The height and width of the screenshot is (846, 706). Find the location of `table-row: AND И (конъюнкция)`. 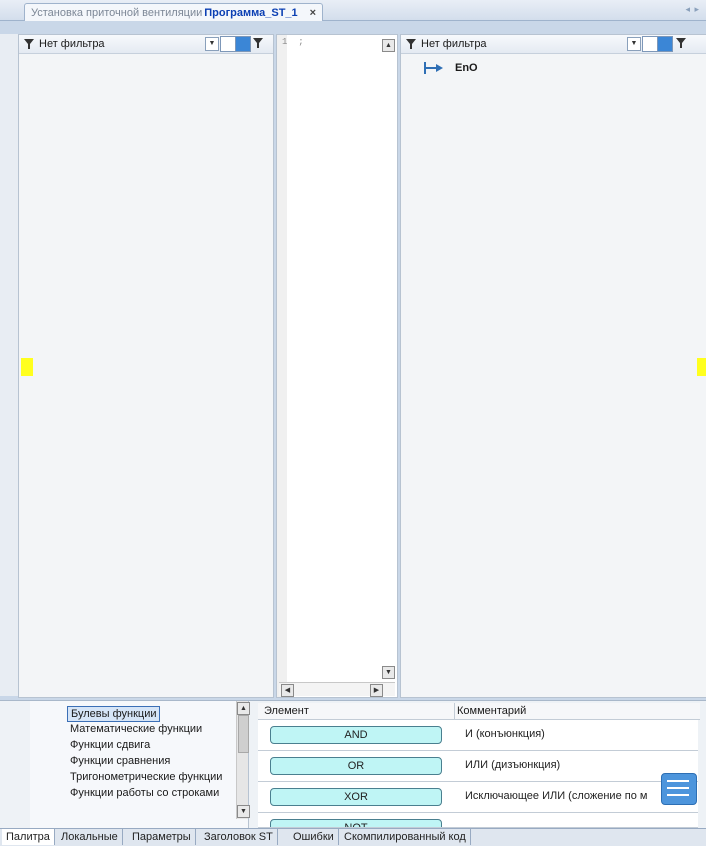

table-row: AND И (конъюнкция) is located at coordinates (478, 735).